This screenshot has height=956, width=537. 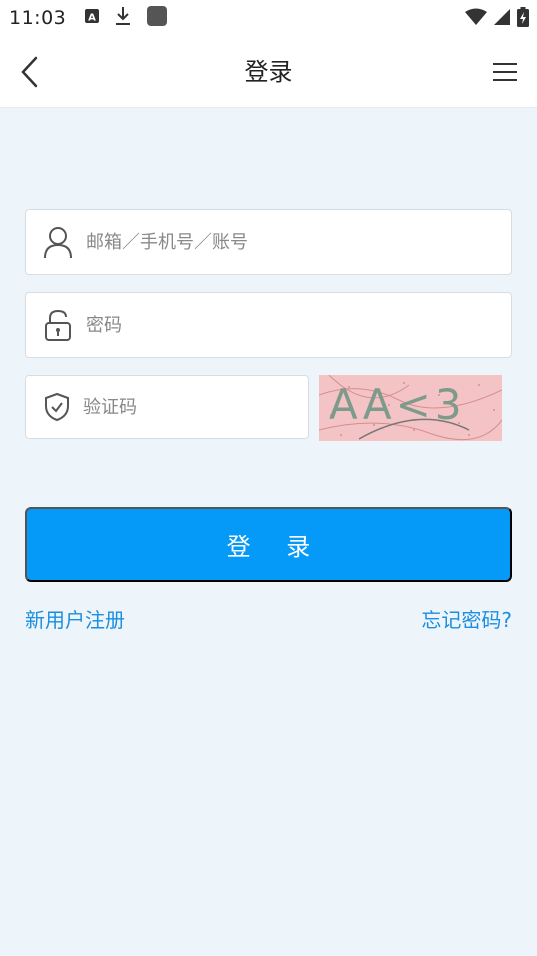 I want to click on login-button: 登 录, so click(x=268, y=544).